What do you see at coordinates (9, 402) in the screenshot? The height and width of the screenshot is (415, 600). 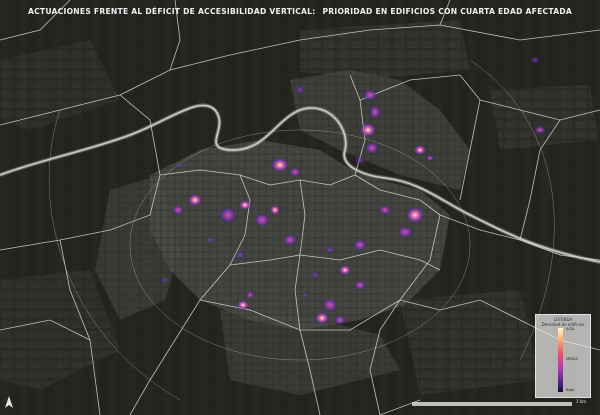 I see `north-arrow-icon` at bounding box center [9, 402].